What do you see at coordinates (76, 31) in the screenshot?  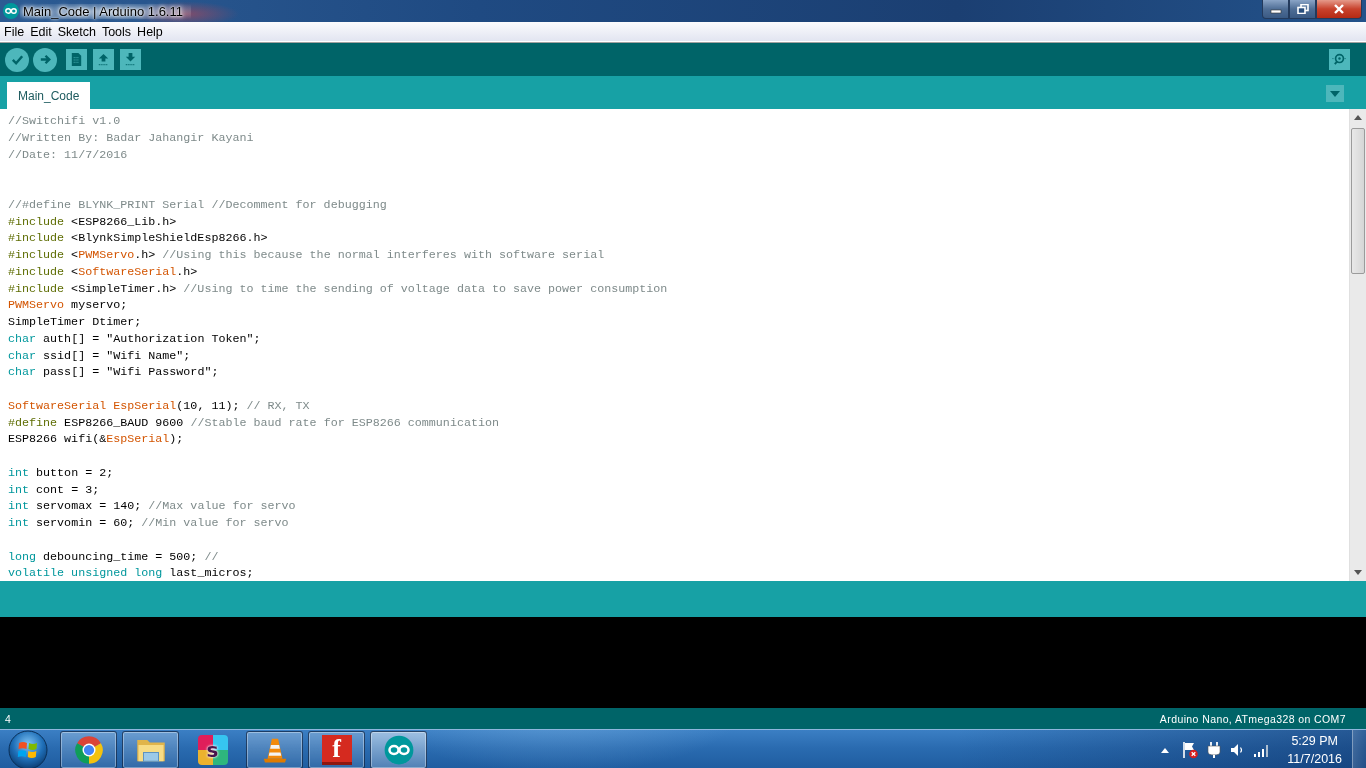 I see `menu-item: Sketch` at bounding box center [76, 31].